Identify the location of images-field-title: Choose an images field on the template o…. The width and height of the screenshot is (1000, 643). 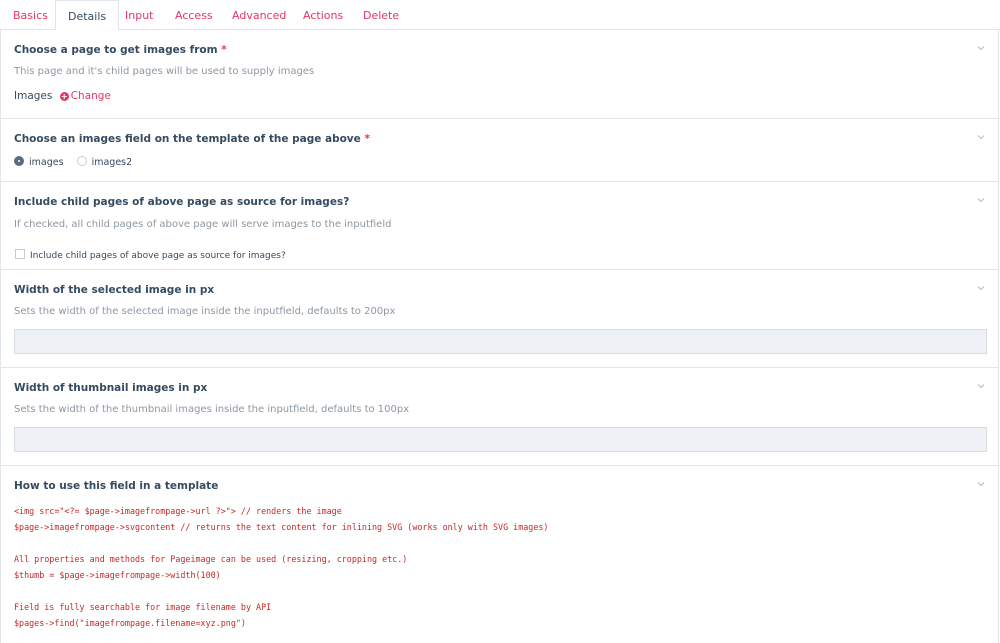
(192, 139).